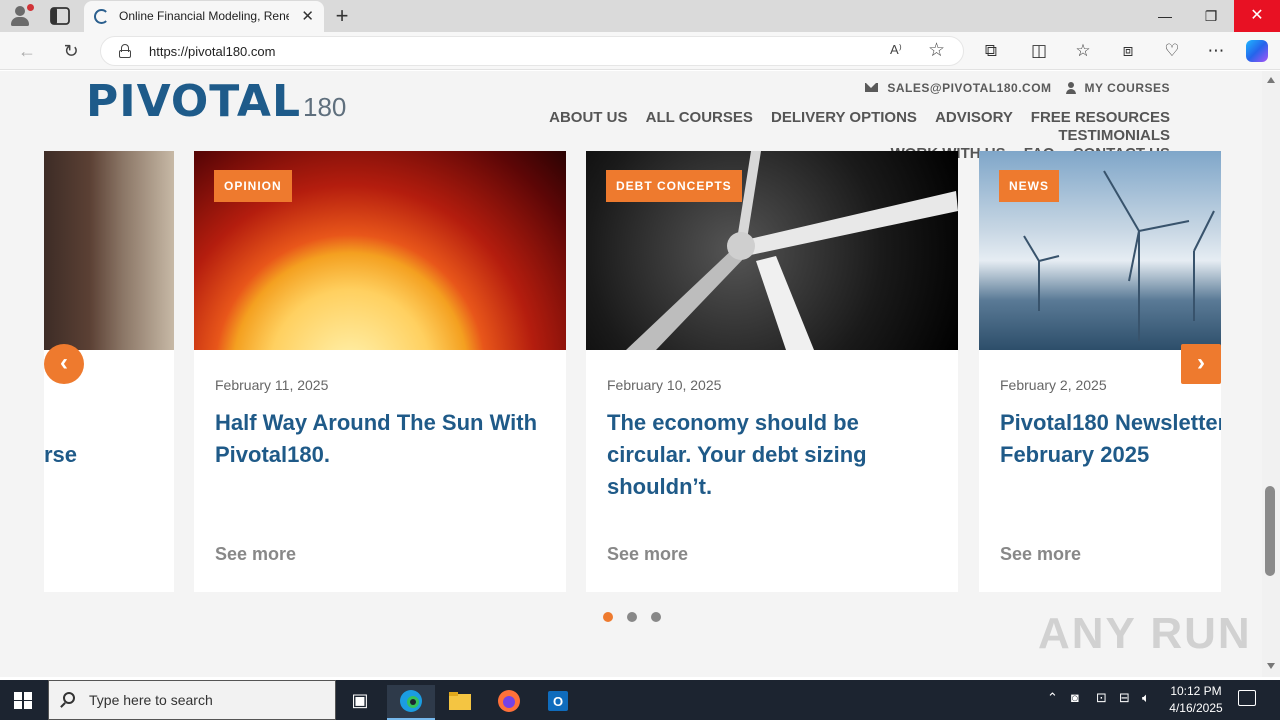 This screenshot has height=722, width=1280. Describe the element at coordinates (1083, 51) in the screenshot. I see `favorites-icon: ☆` at that location.